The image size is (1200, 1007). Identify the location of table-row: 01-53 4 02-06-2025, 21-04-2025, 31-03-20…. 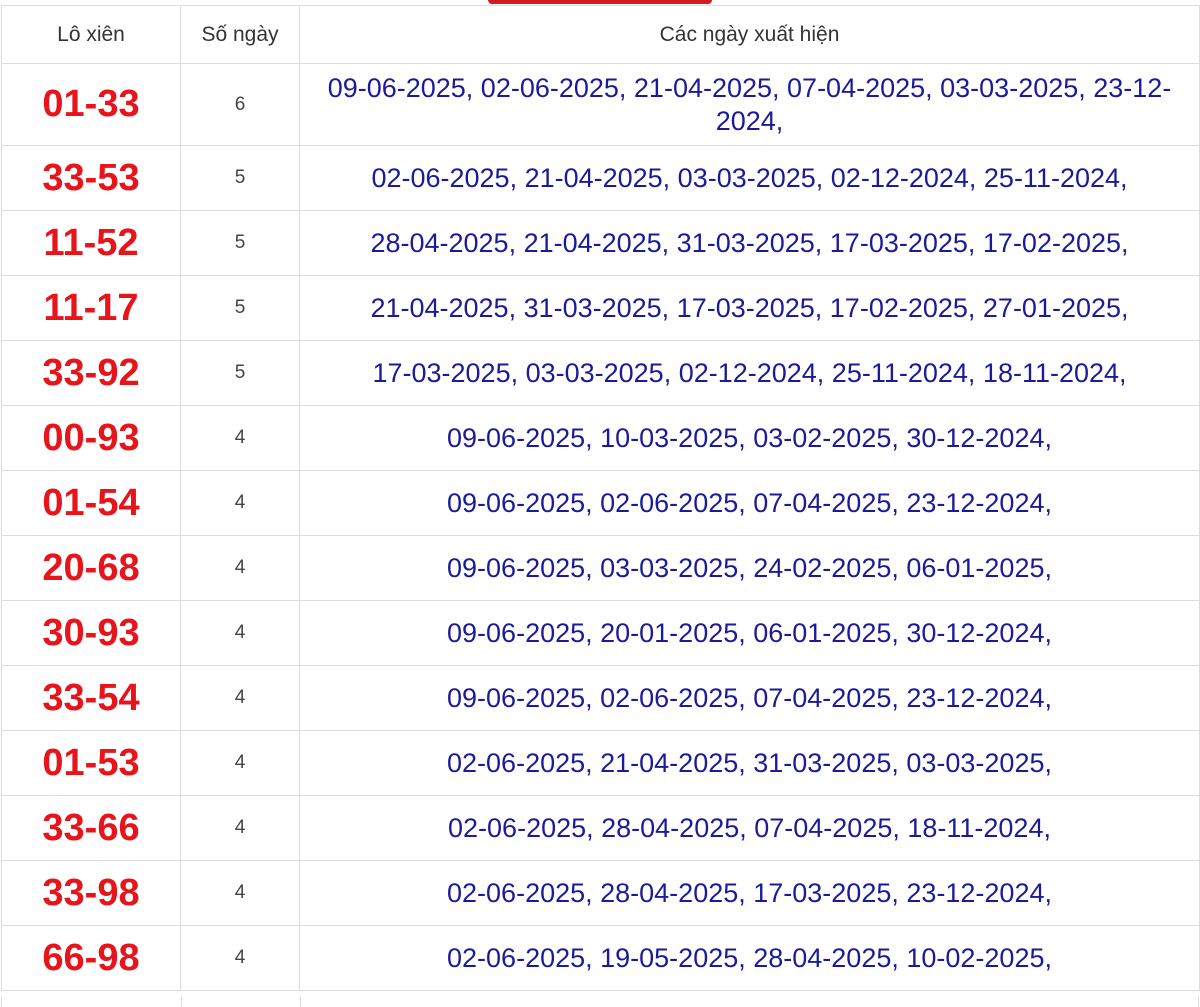
(600, 763).